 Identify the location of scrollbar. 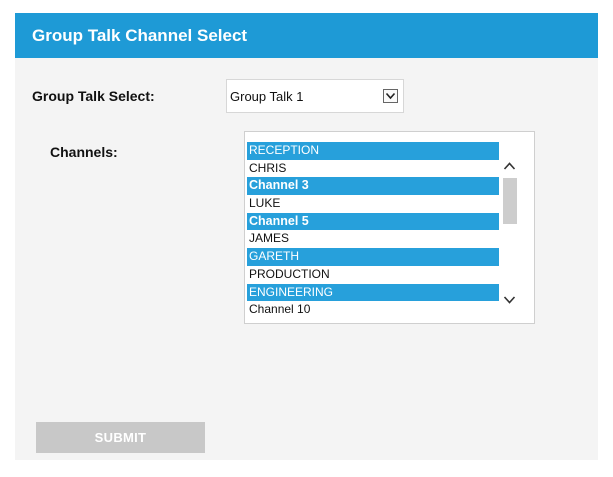
(509, 238).